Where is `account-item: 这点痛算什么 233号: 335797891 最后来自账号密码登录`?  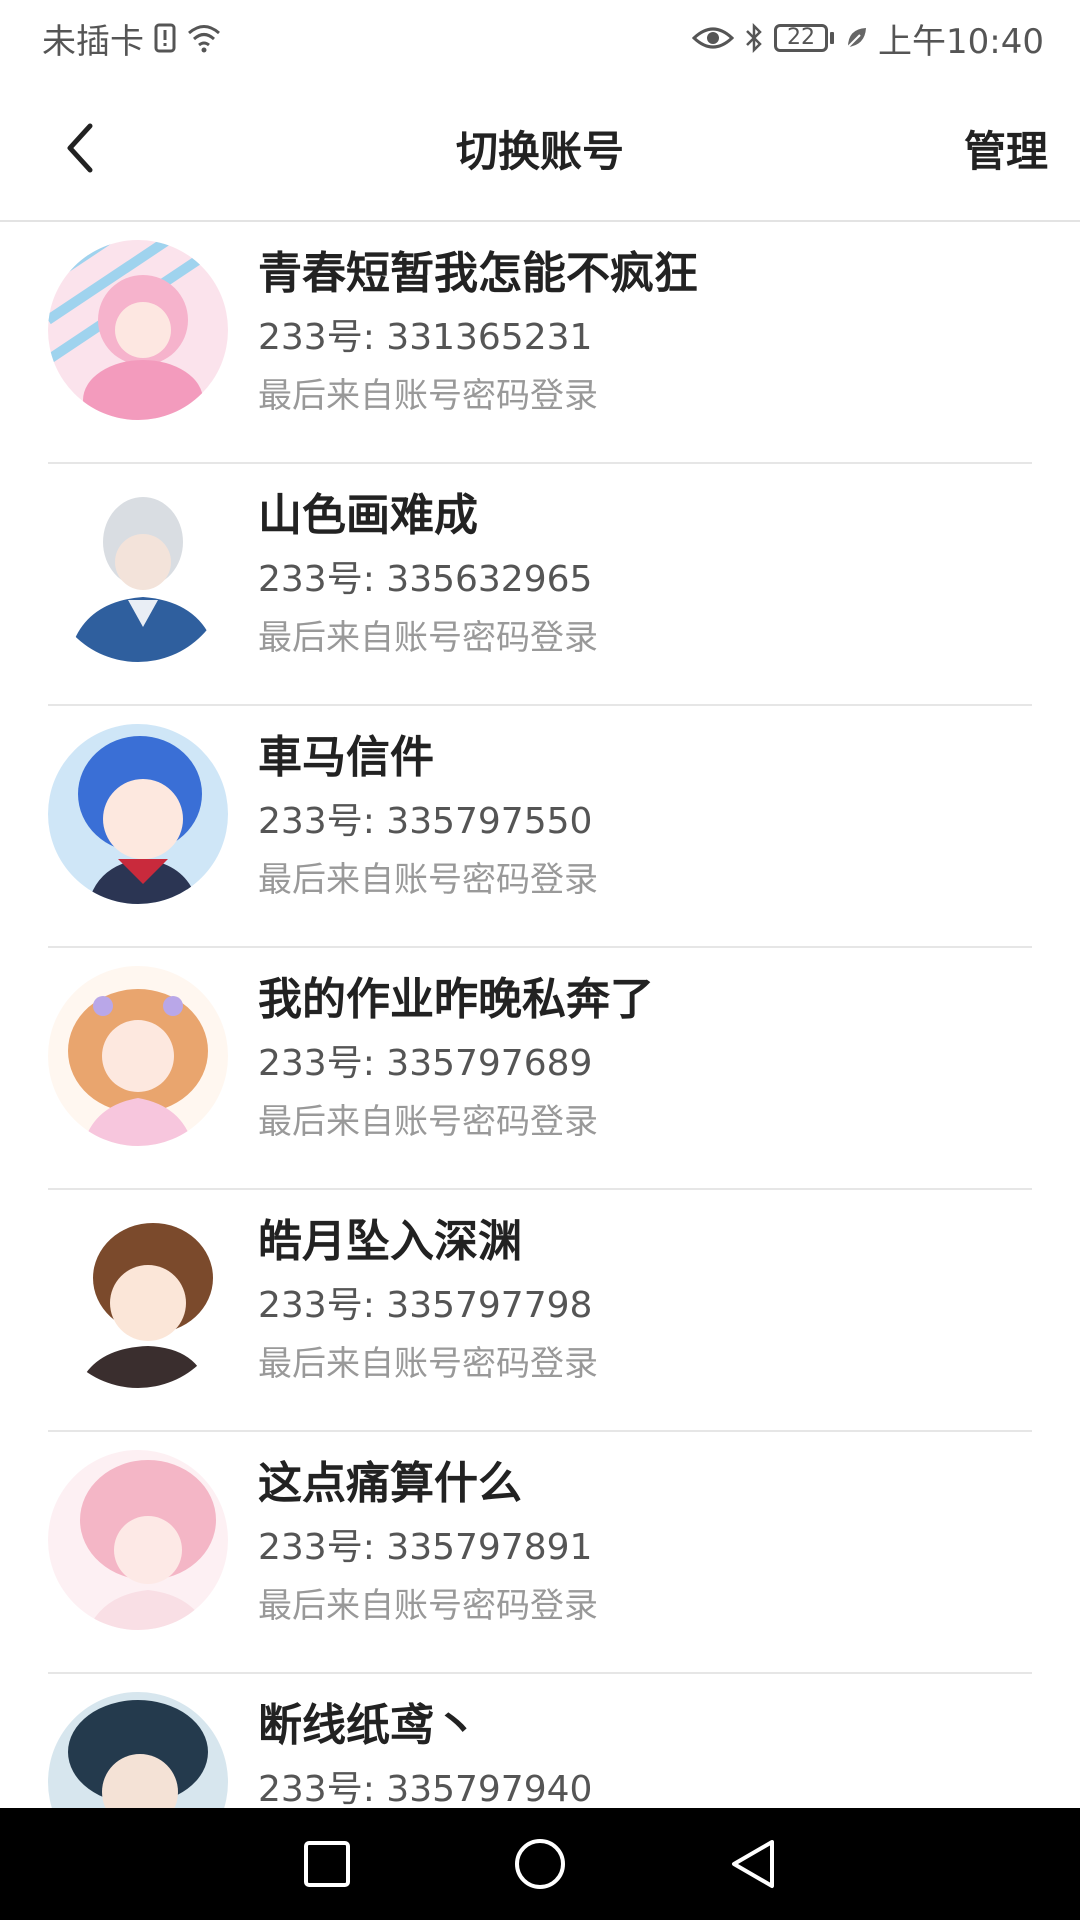 account-item: 这点痛算什么 233号: 335797891 最后来自账号密码登录 is located at coordinates (540, 1553).